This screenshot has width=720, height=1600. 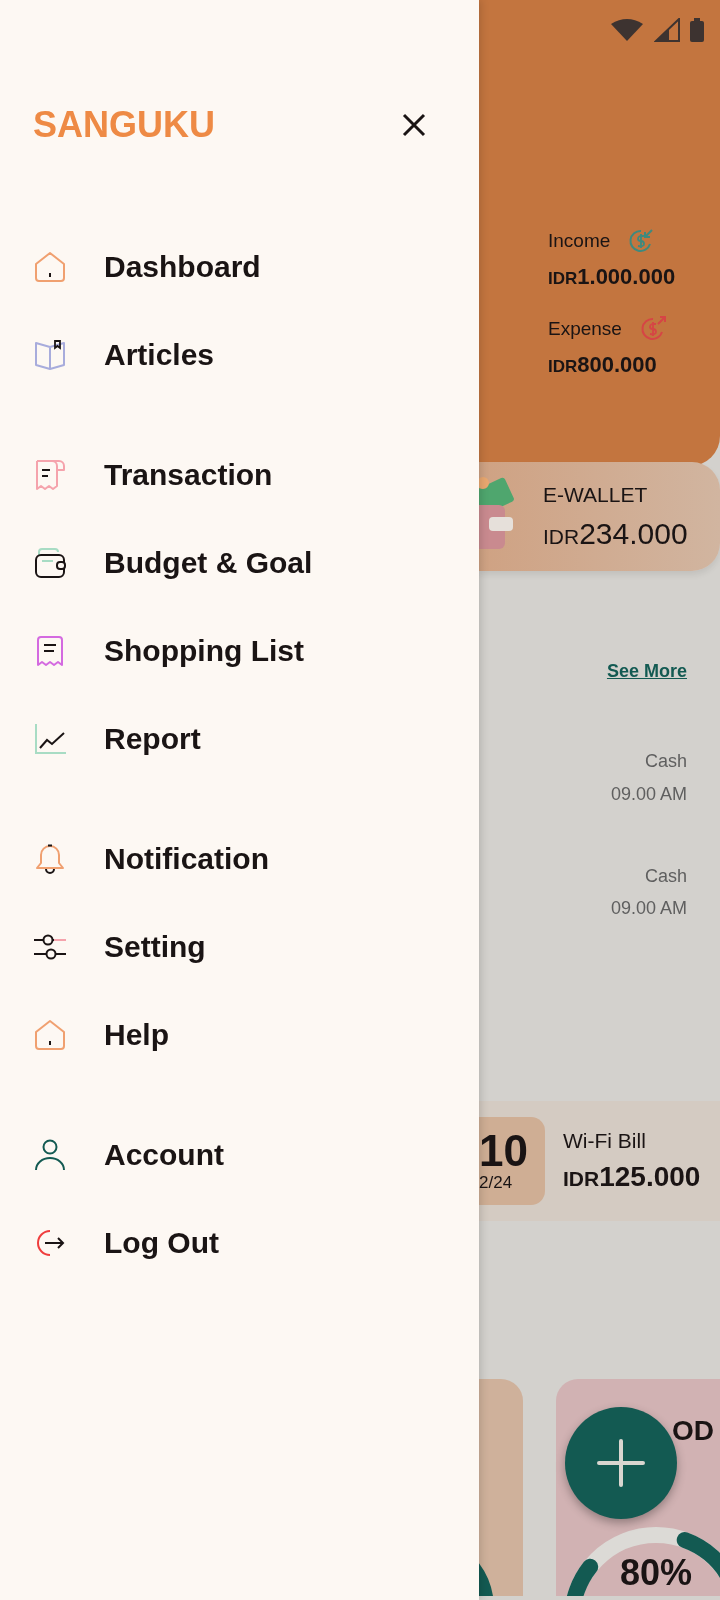 What do you see at coordinates (239, 1243) in the screenshot?
I see `menu-item: Log Out` at bounding box center [239, 1243].